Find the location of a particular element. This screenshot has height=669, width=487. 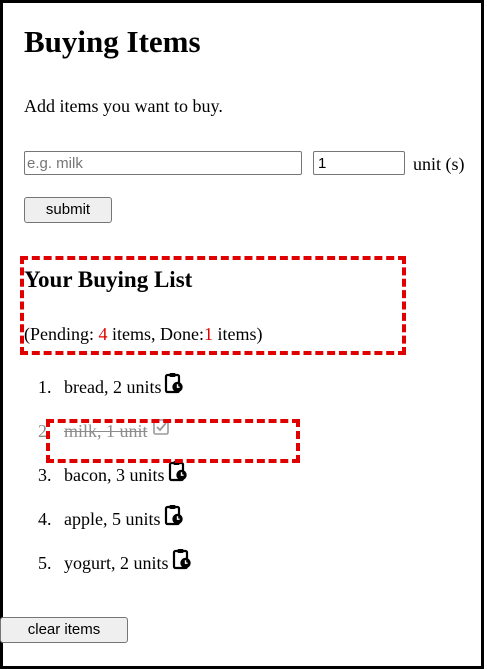

list-item: 5. yogurt, 2 units is located at coordinates (115, 571).